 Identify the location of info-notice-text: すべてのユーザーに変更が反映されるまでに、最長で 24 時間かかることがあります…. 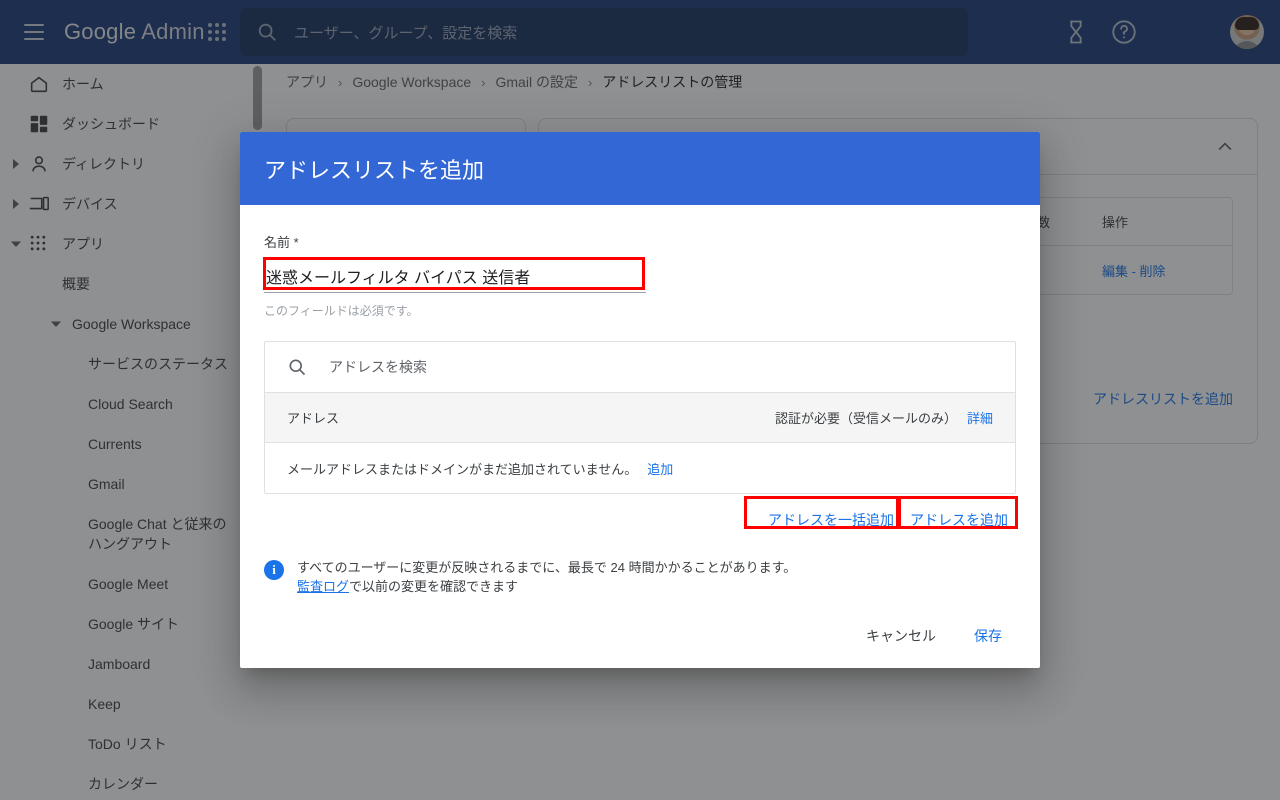
(546, 577).